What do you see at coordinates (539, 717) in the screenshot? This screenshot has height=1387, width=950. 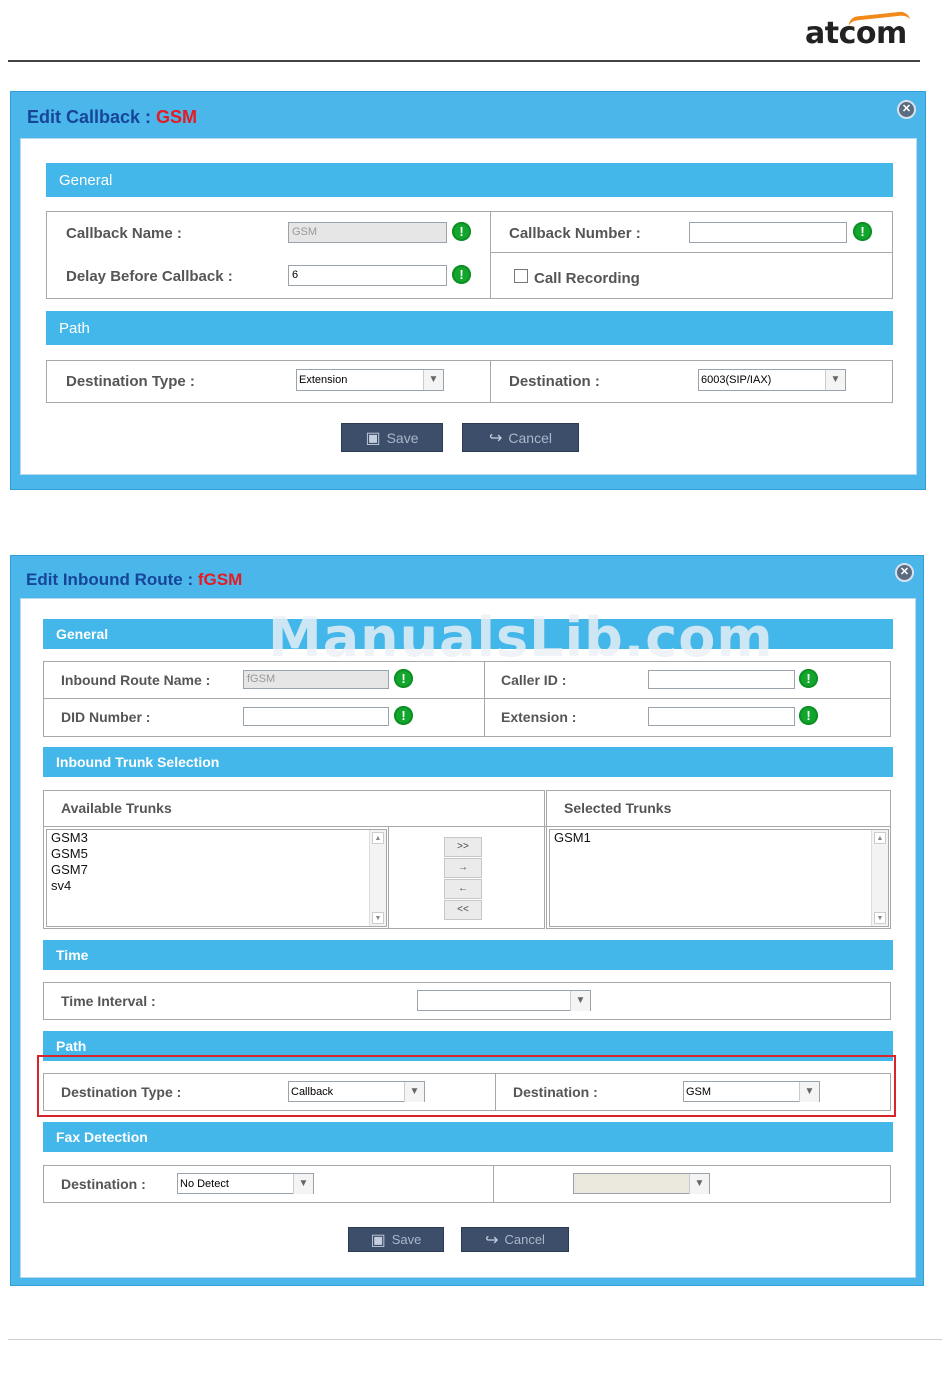 I see `extension-label: Extension :` at bounding box center [539, 717].